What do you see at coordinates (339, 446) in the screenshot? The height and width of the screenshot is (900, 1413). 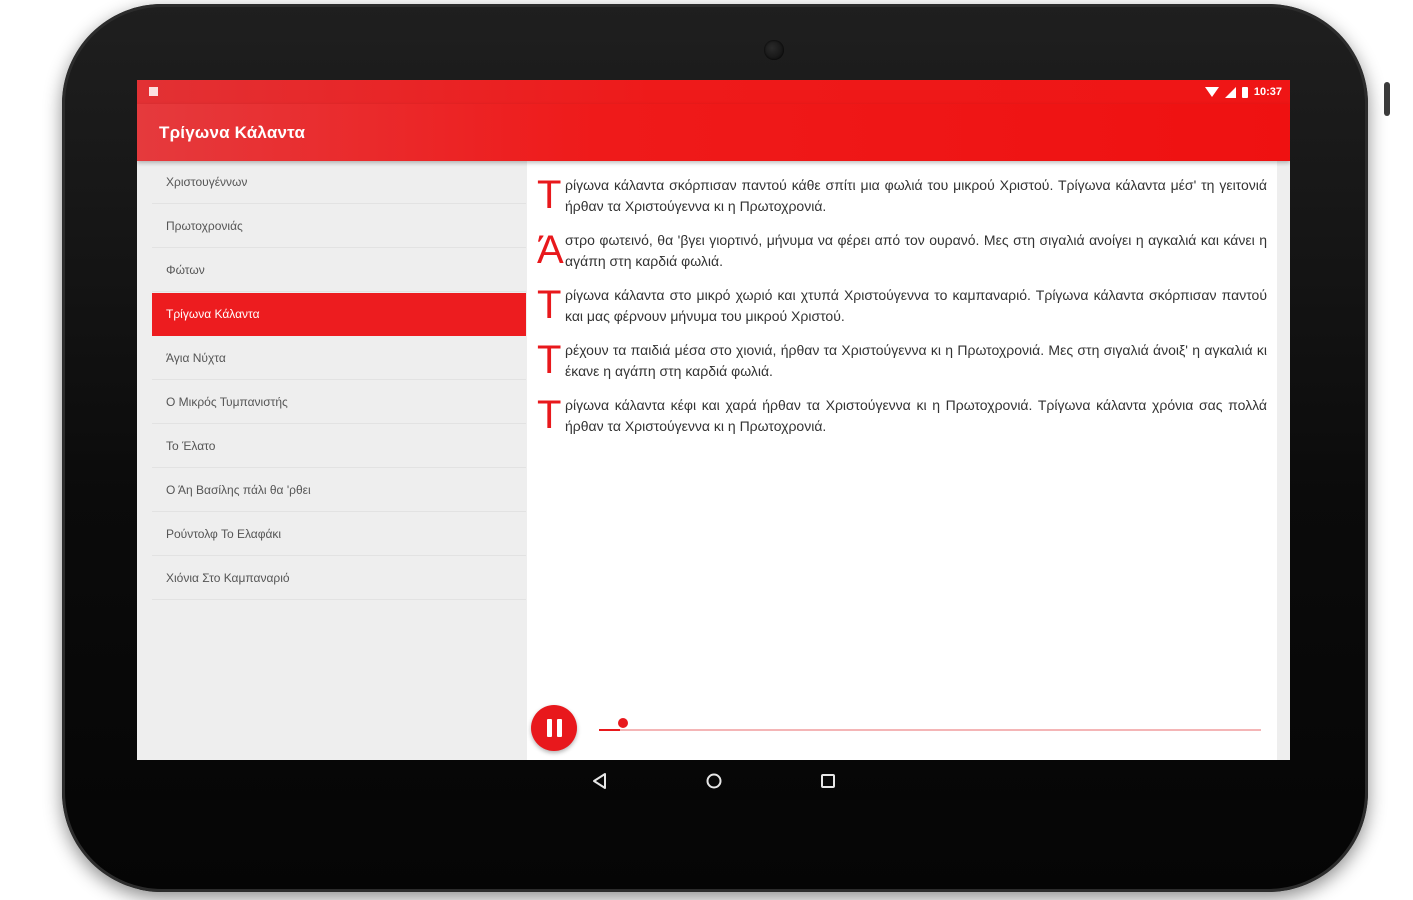 I see `sidebar-item: Το Έλατο` at bounding box center [339, 446].